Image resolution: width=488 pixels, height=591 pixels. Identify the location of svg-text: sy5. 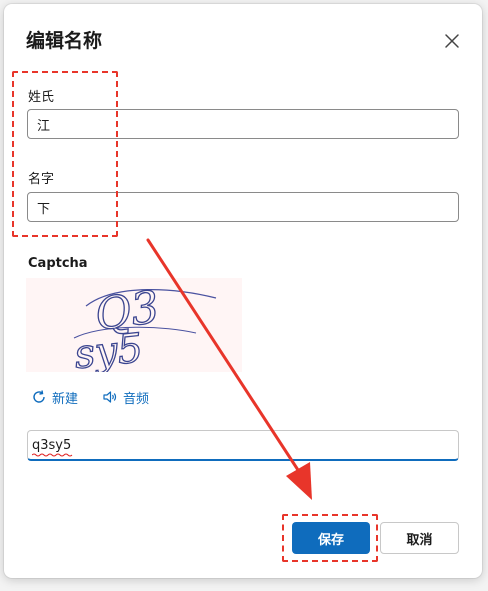
(108, 348).